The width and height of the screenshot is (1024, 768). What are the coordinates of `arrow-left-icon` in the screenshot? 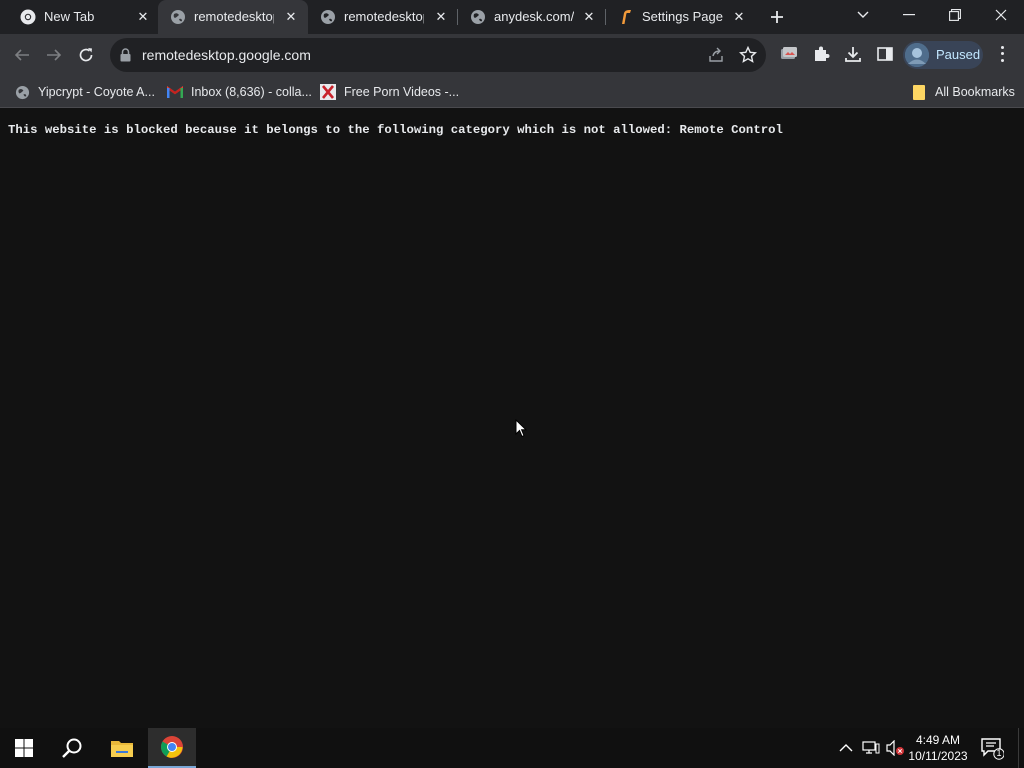 It's located at (21, 55).